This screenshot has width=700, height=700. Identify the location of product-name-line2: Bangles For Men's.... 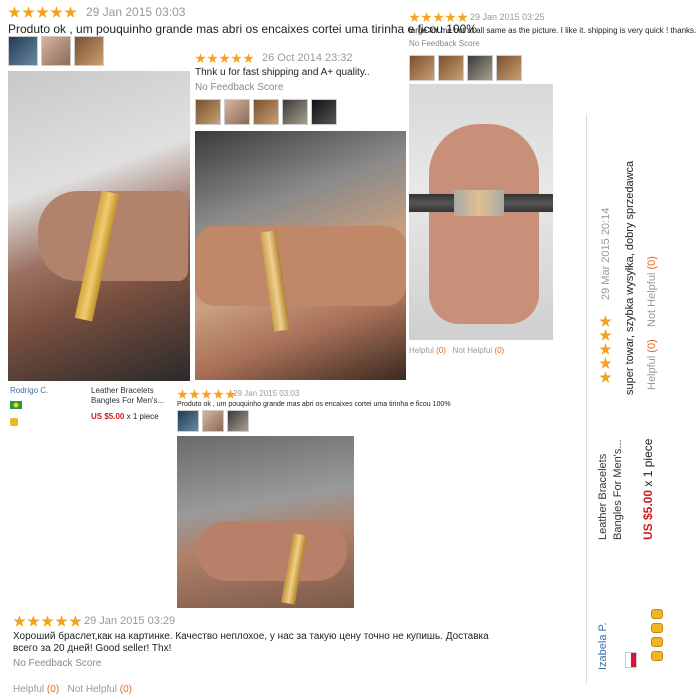
(618, 489).